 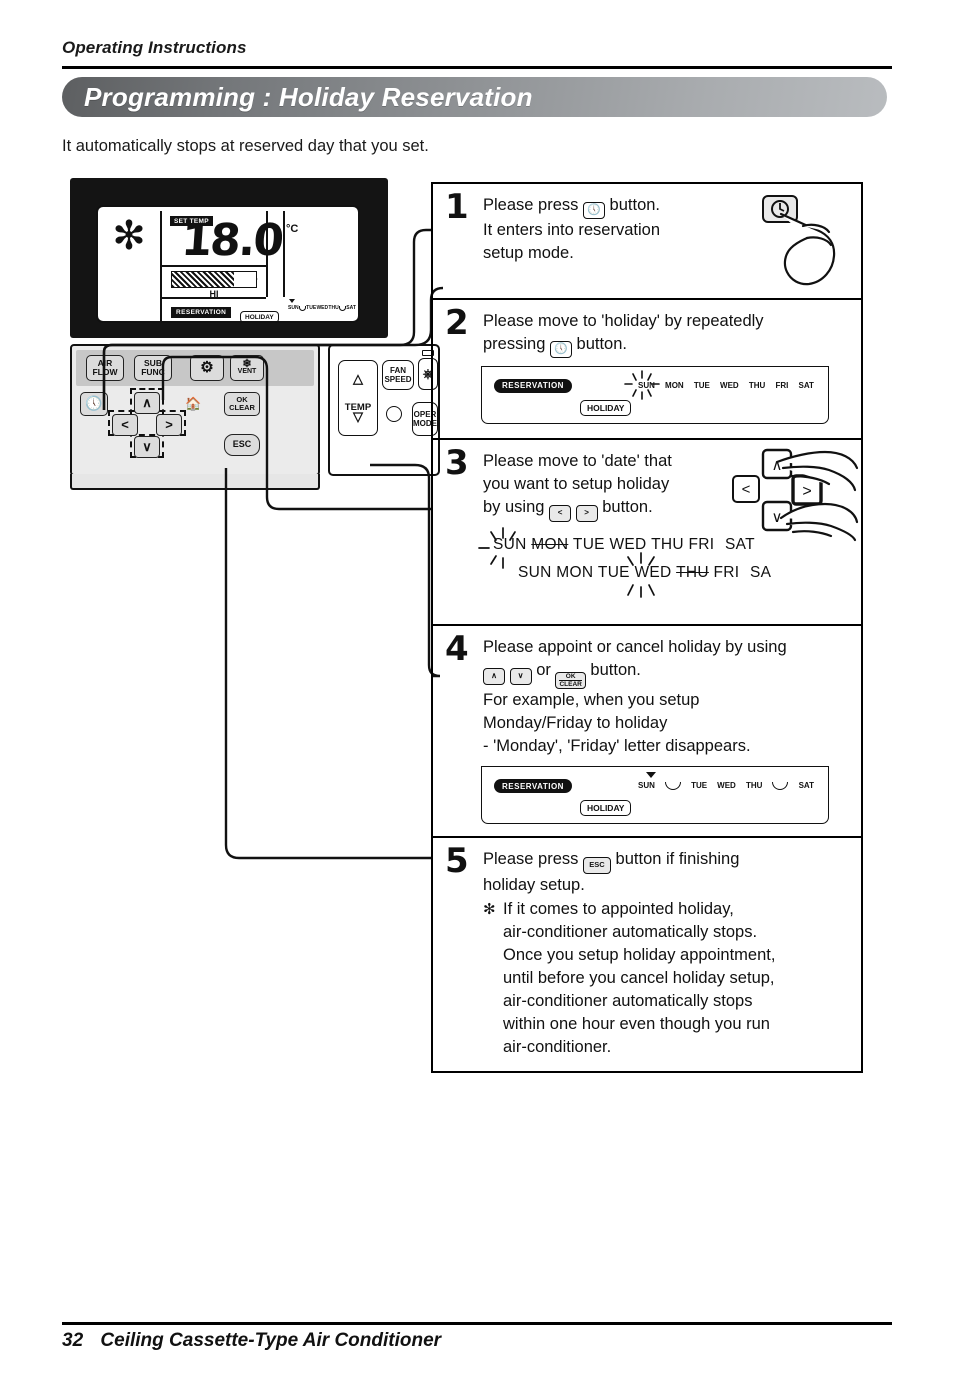 What do you see at coordinates (398, 379) in the screenshot?
I see `fan-speed-label-2: SPEED` at bounding box center [398, 379].